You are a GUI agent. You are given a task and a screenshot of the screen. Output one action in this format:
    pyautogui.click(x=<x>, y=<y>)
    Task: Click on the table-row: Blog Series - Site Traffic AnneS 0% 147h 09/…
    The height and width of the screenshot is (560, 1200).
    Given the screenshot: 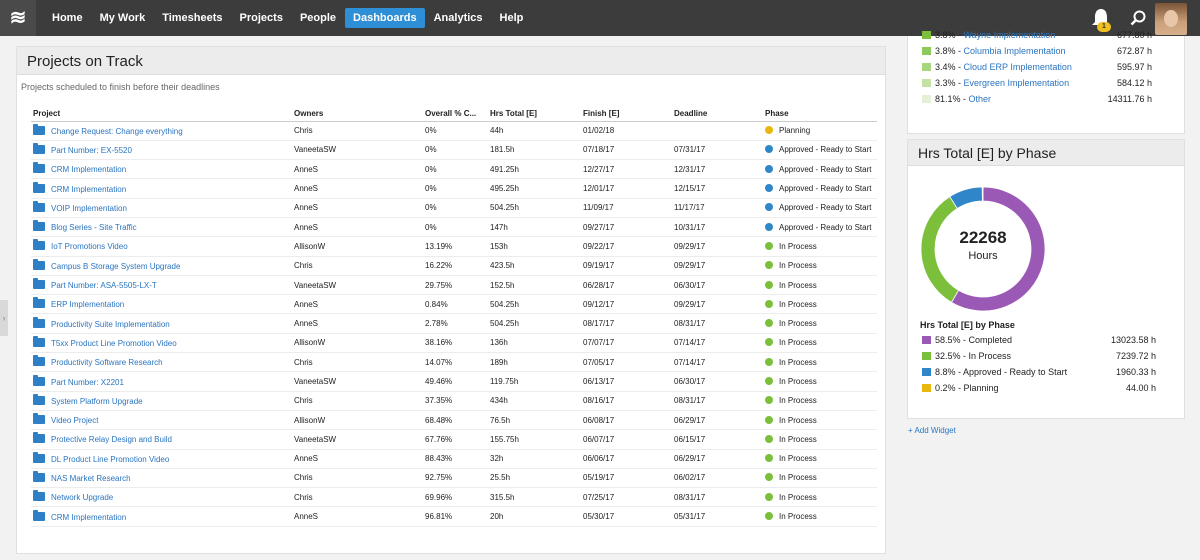 What is the action you would take?
    pyautogui.click(x=454, y=227)
    